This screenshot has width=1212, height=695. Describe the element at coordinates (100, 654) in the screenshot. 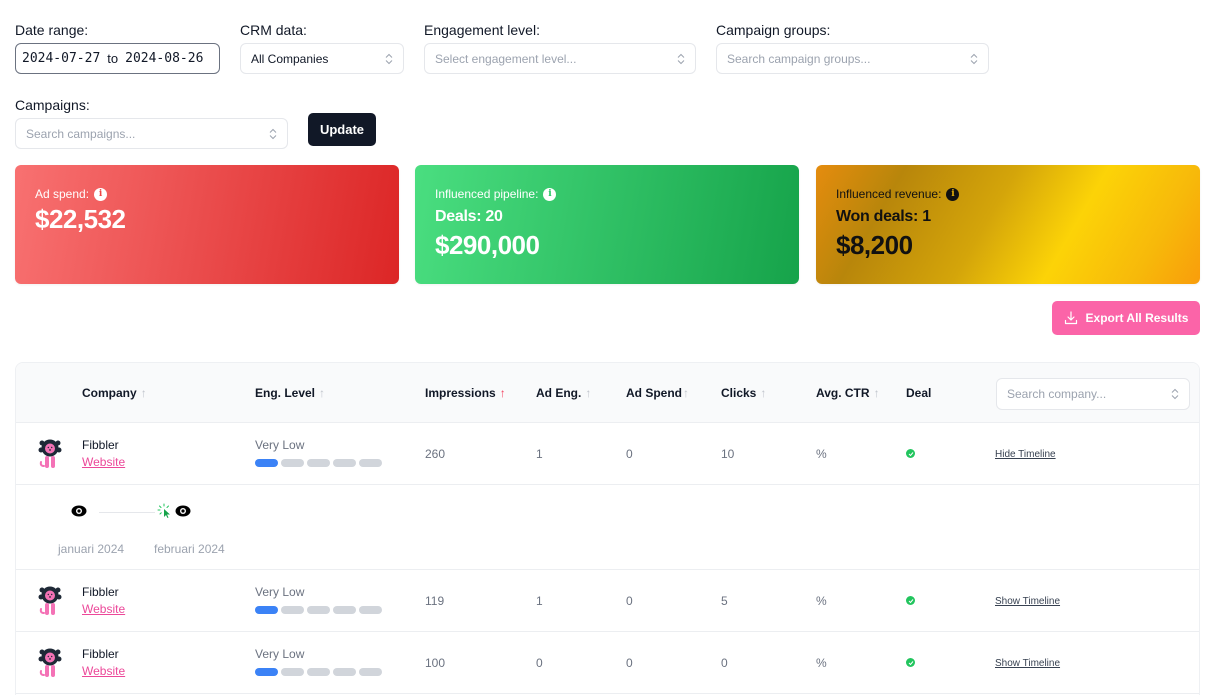

I see `company-name: Fibbler` at that location.